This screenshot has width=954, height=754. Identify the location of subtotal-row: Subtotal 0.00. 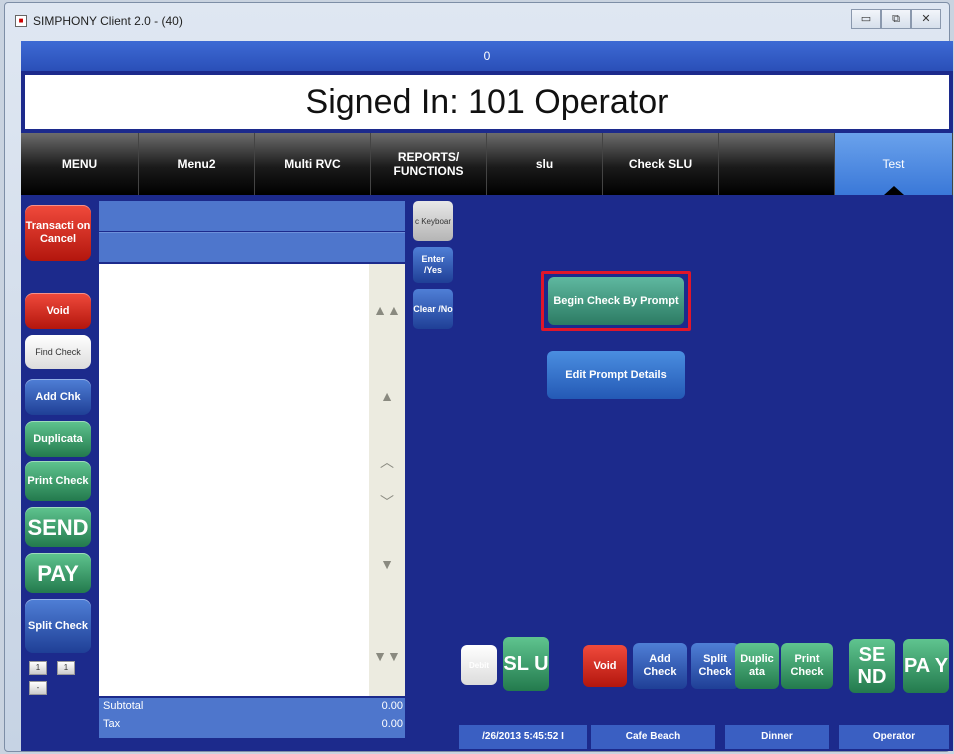
(253, 707).